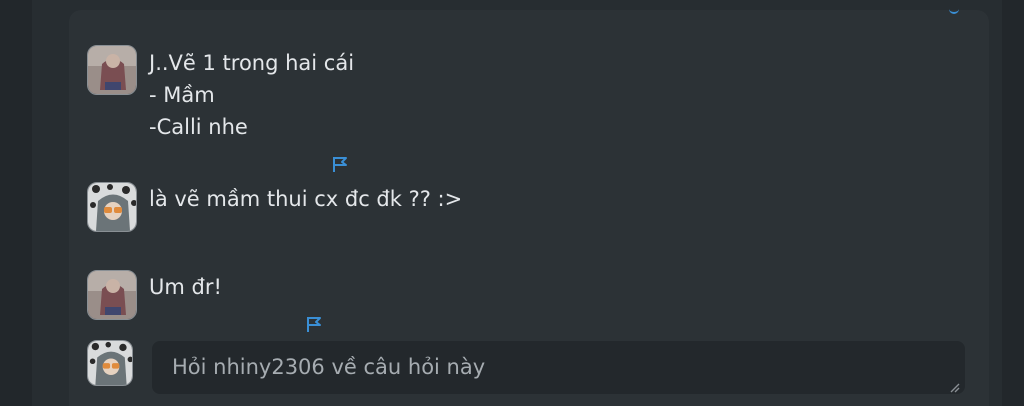 Image resolution: width=1024 pixels, height=406 pixels. I want to click on comment-line: là vẽ mầm thui cx đc đk ?? :>, so click(306, 199).